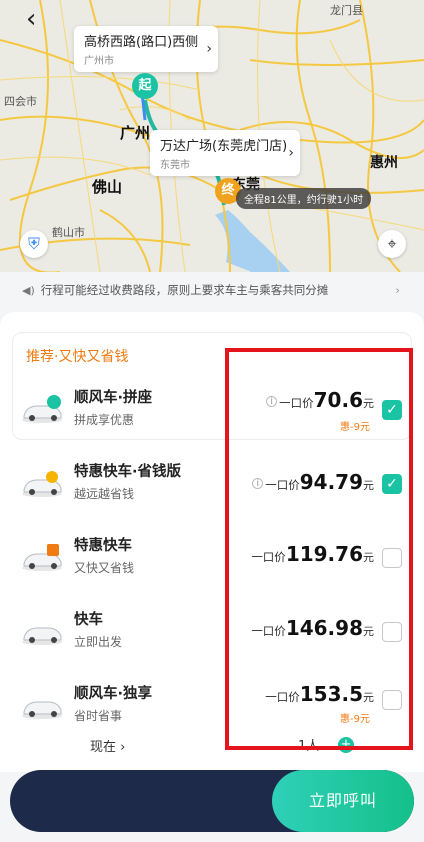  What do you see at coordinates (107, 745) in the screenshot?
I see `departure-time-picker: 现在 ›` at bounding box center [107, 745].